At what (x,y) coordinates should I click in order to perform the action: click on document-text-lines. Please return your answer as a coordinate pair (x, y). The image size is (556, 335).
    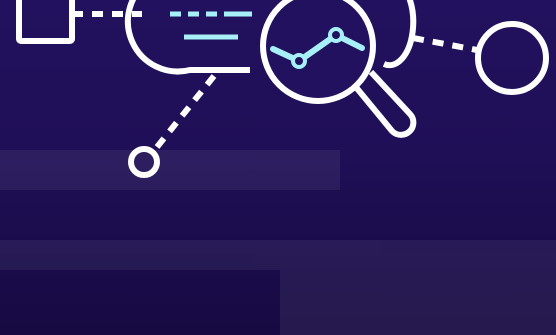
    Looking at the image, I should click on (211, 25).